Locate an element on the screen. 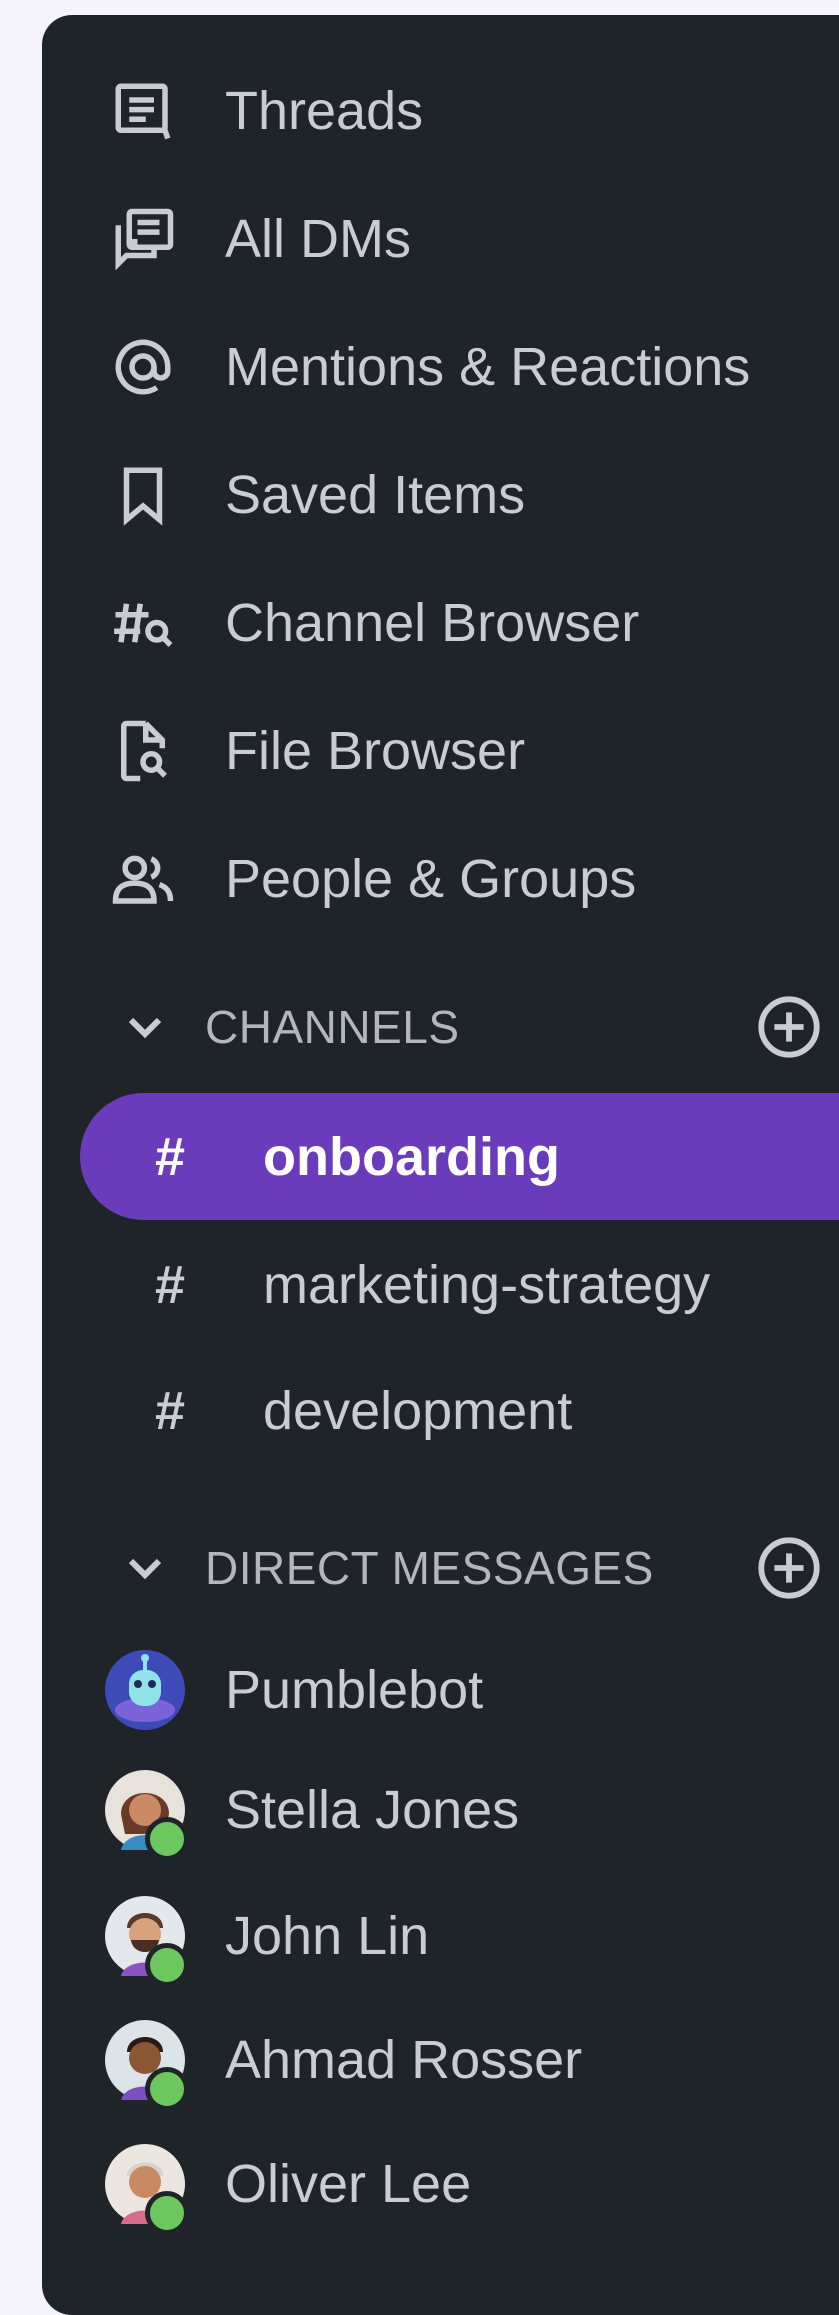 Image resolution: width=839 pixels, height=2315 pixels. channel-item-onboarding: # onboarding is located at coordinates (459, 1156).